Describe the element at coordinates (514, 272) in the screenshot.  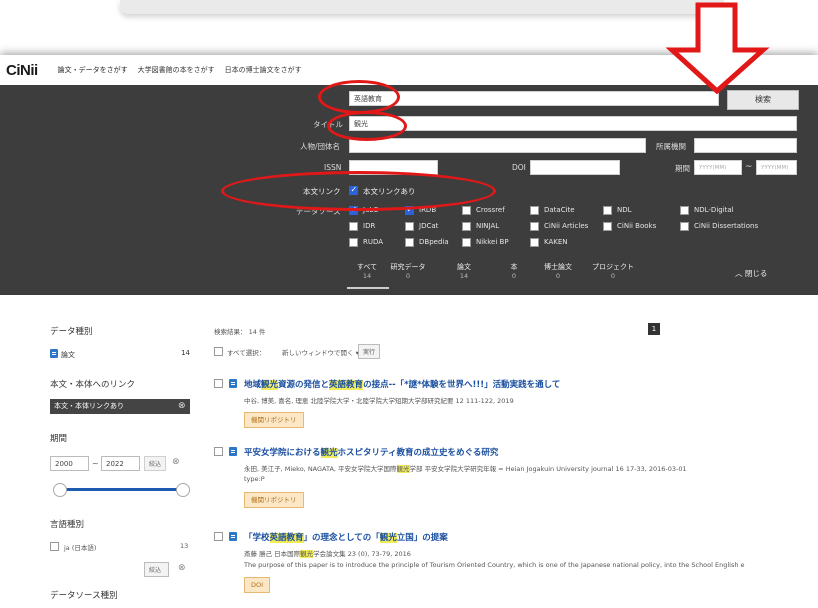
I see `tab-books: 本0` at that location.